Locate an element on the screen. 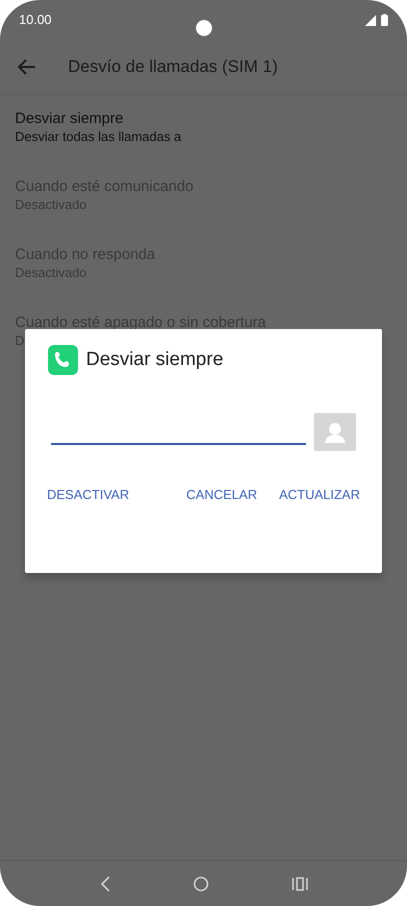 Image resolution: width=407 pixels, height=906 pixels. setting-title: Desviar siempre is located at coordinates (203, 119).